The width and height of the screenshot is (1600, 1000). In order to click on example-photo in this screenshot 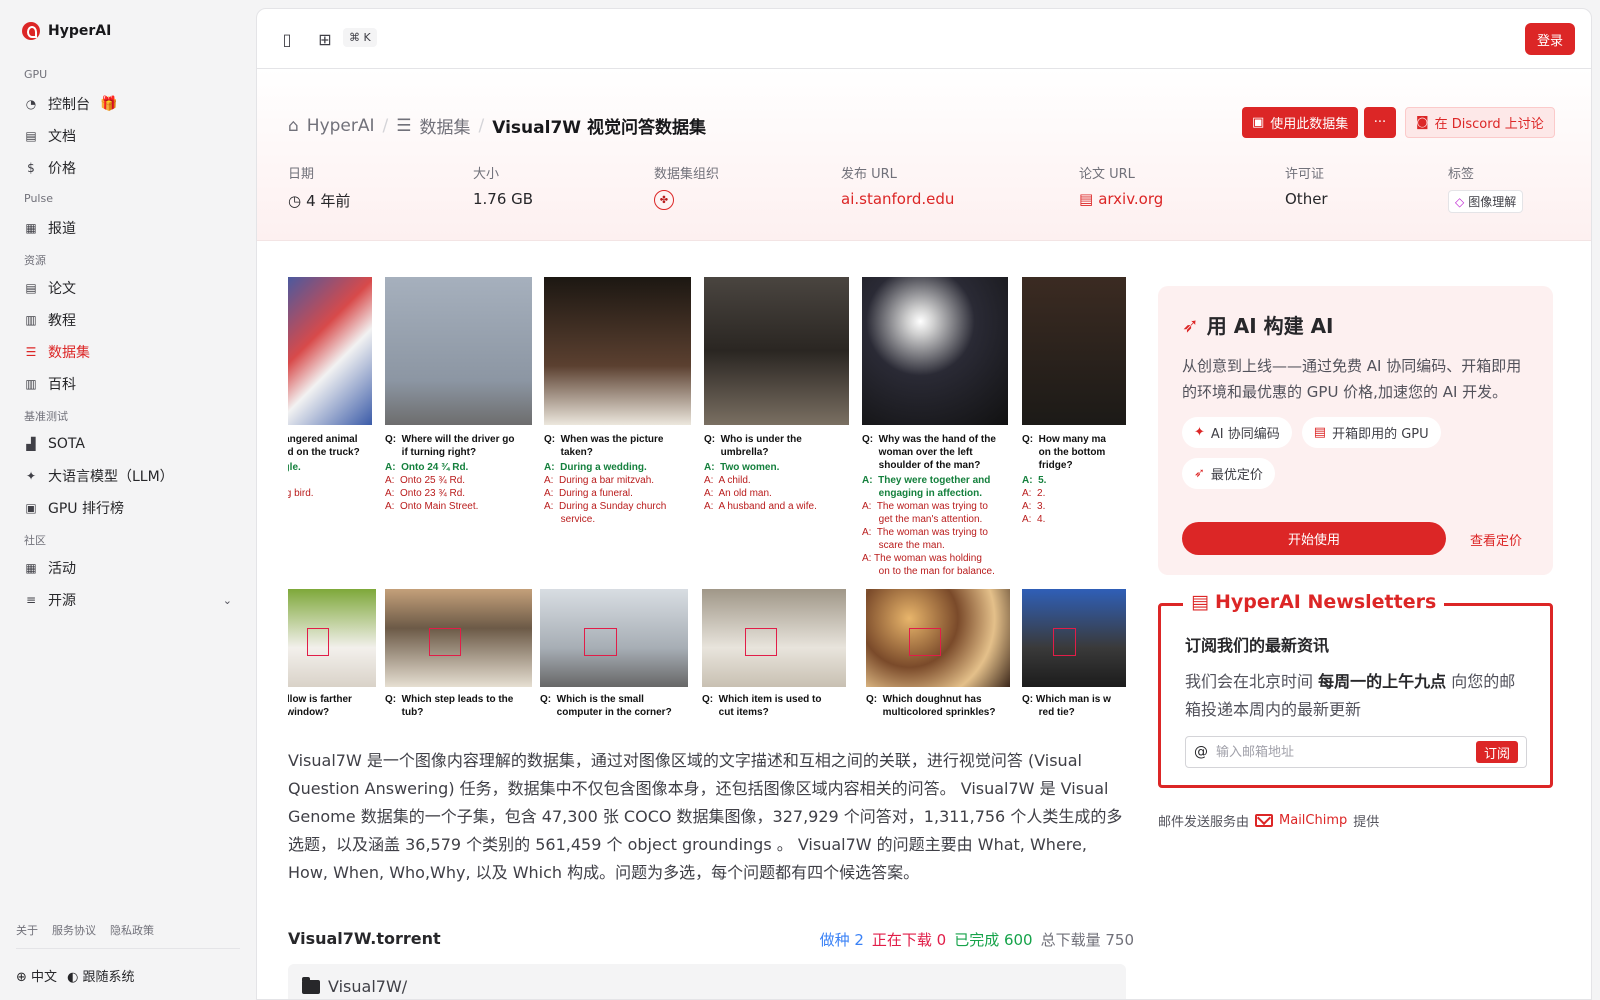, I will do `click(330, 351)`.